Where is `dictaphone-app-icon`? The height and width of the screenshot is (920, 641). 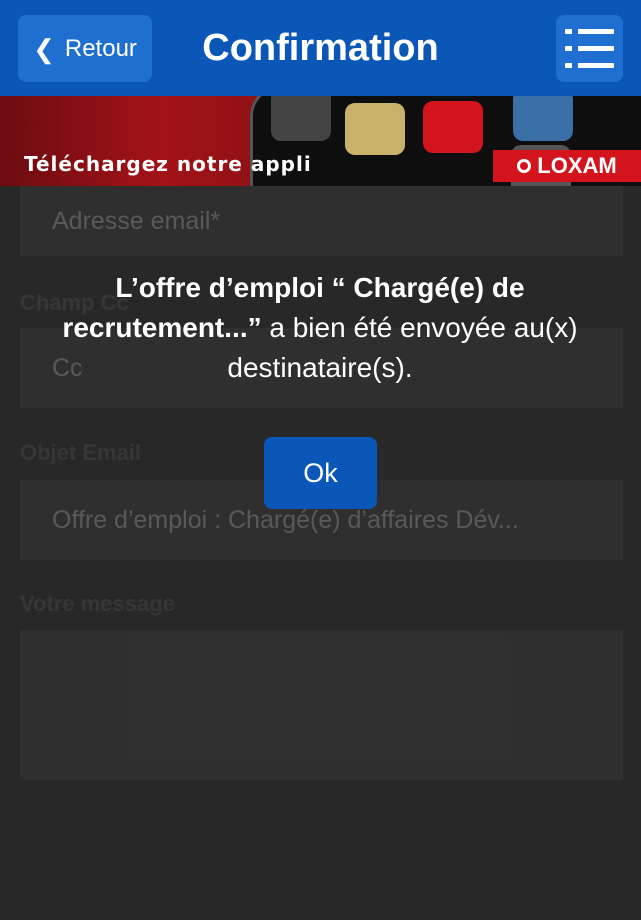 dictaphone-app-icon is located at coordinates (301, 118).